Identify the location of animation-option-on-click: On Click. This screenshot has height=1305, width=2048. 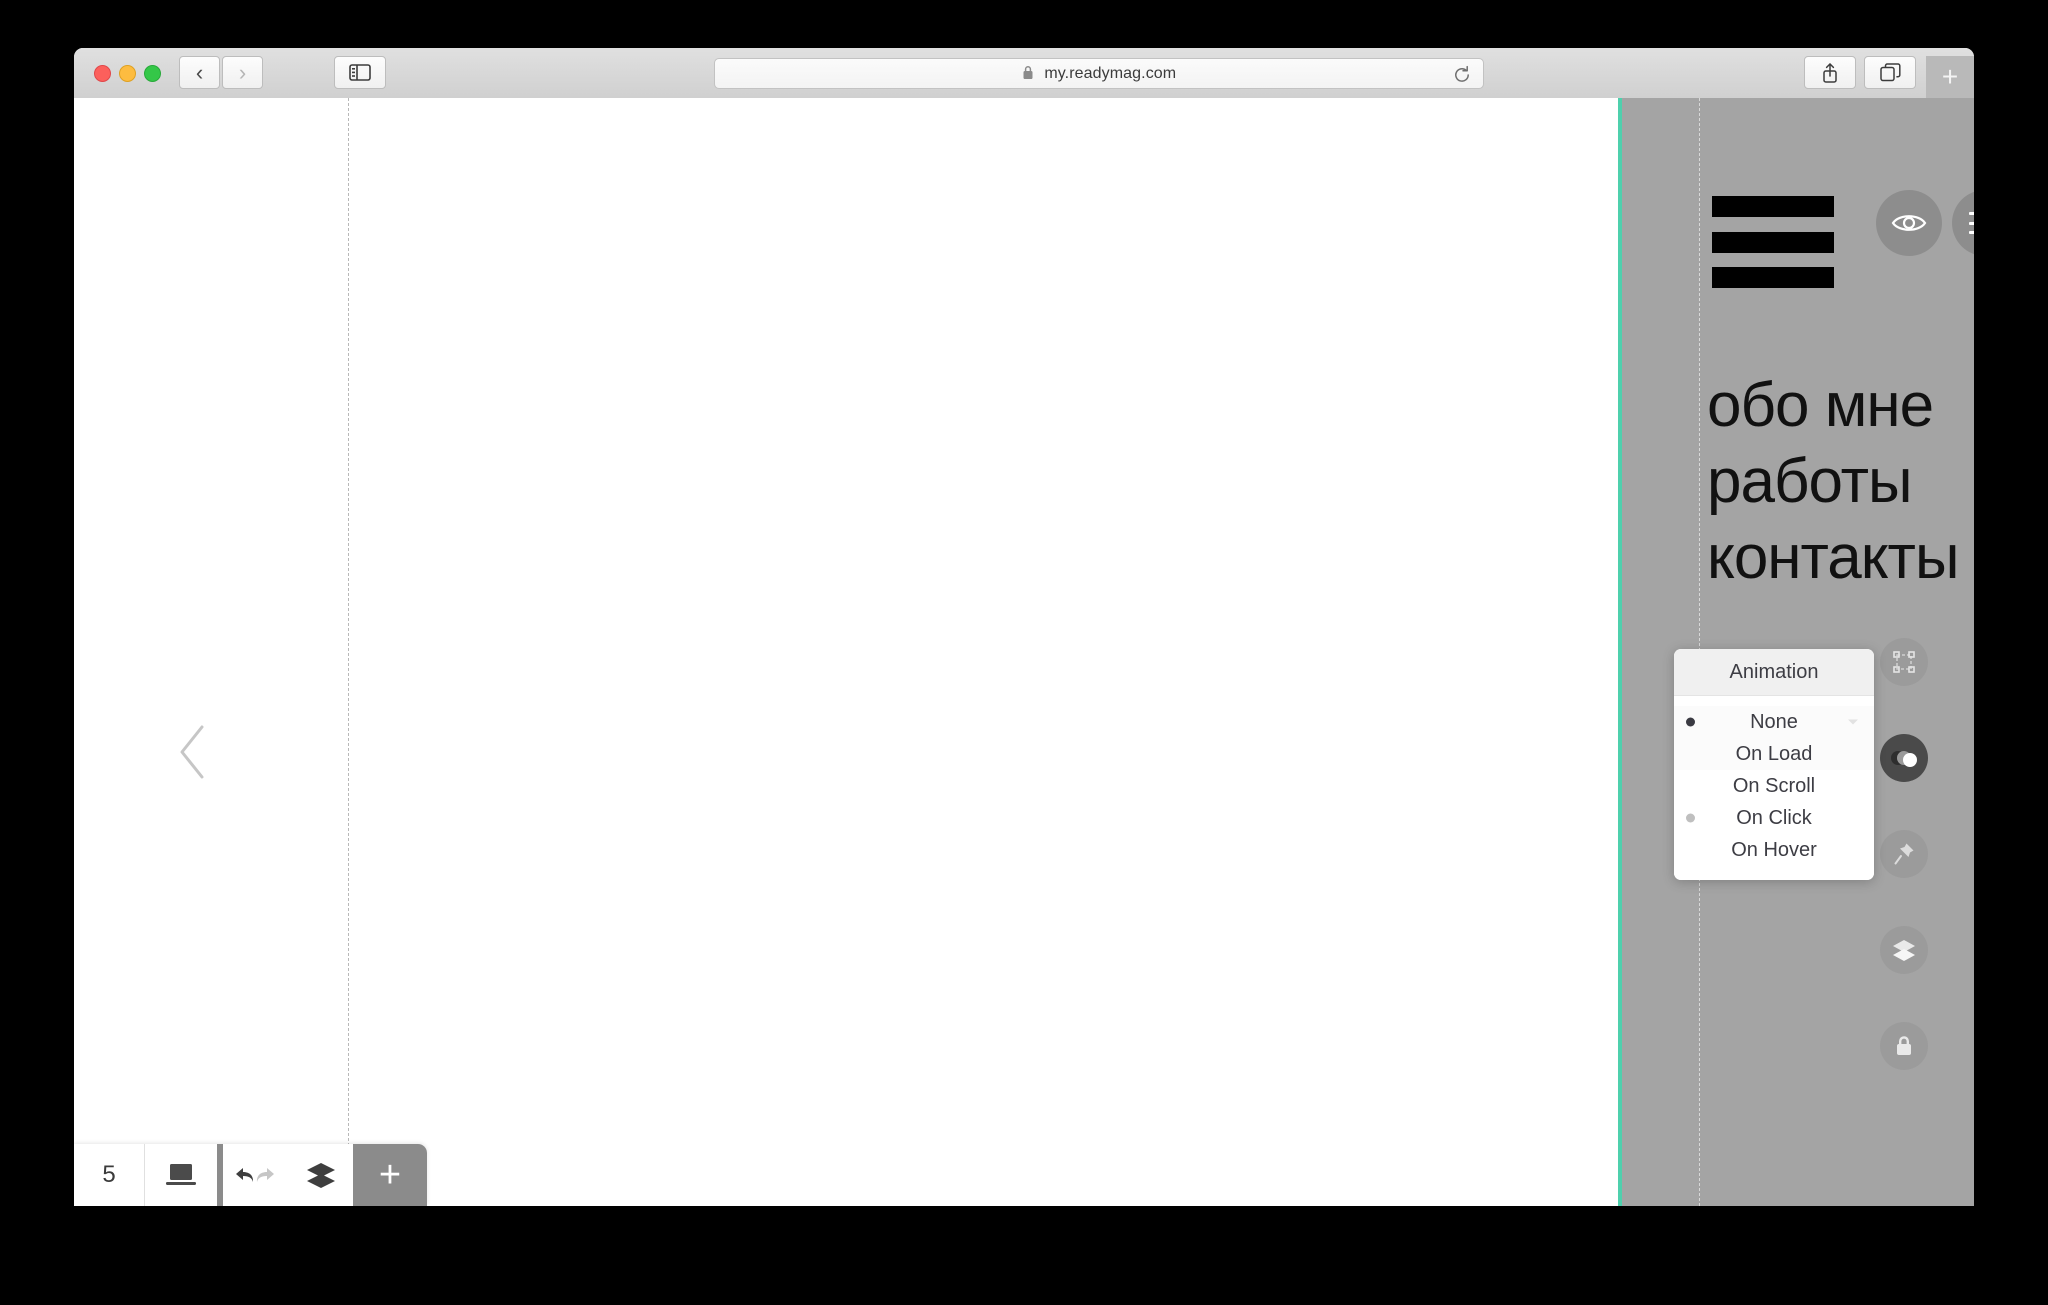
(1774, 818).